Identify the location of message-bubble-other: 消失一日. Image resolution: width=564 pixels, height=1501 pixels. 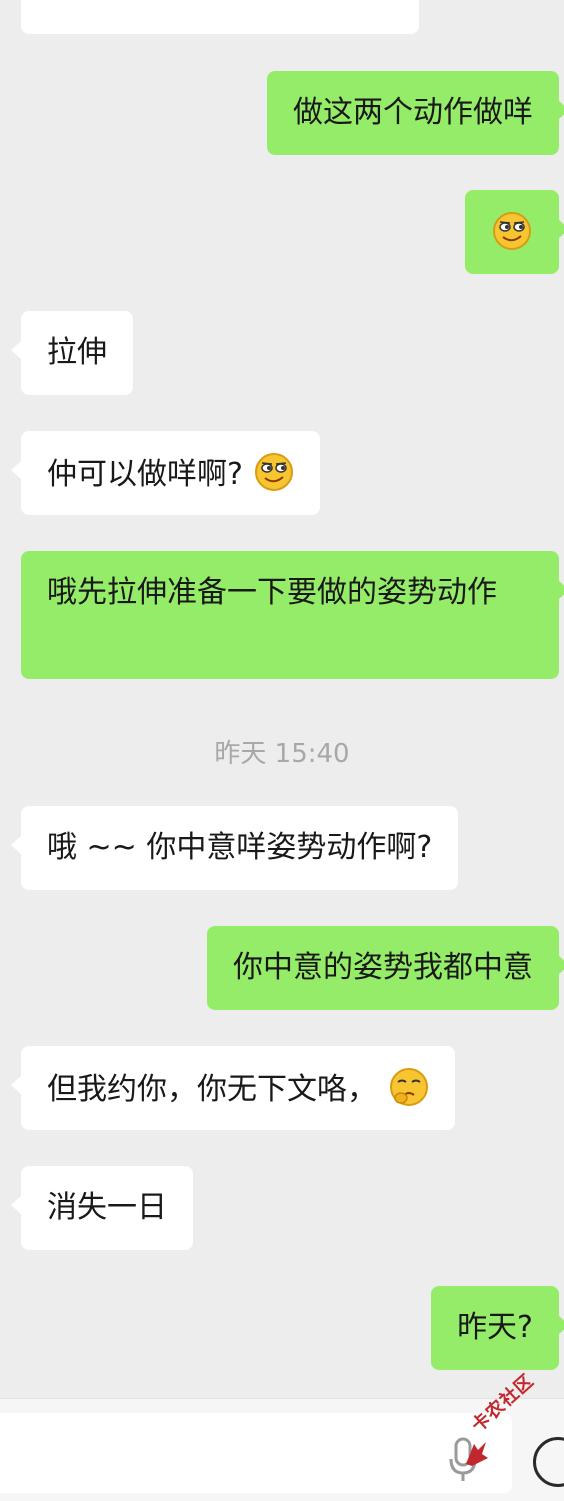
(102, 1208).